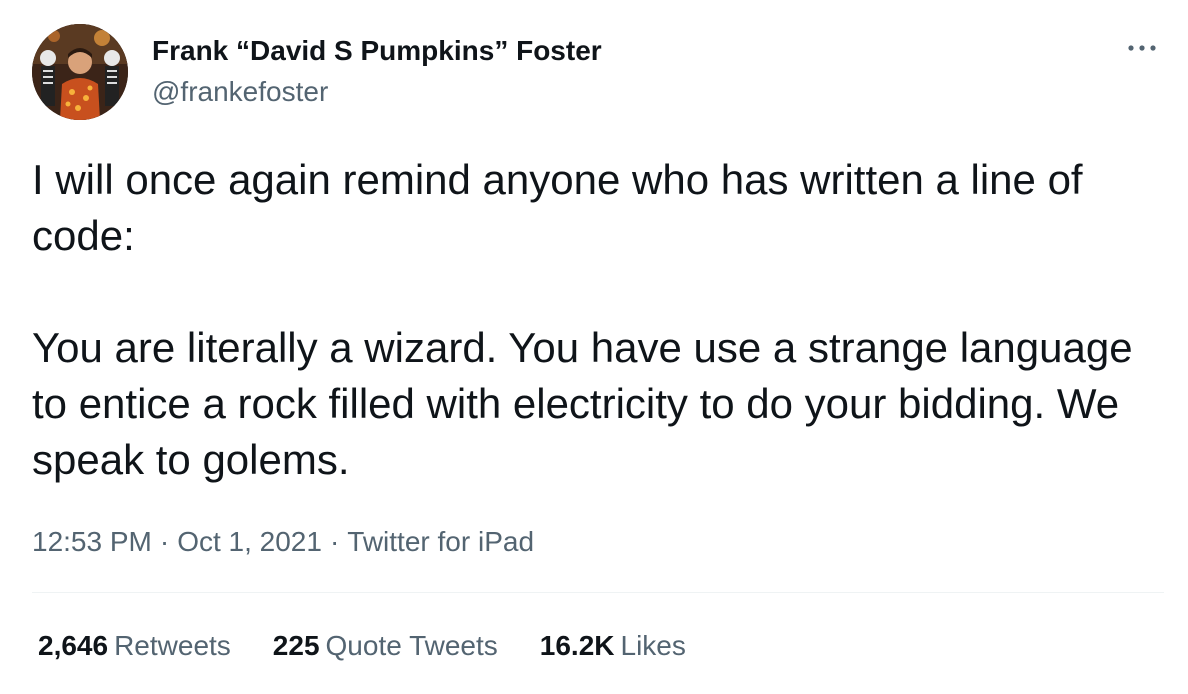 This screenshot has width=1188, height=694. I want to click on quote-tweets-label: Quote Tweets, so click(411, 645).